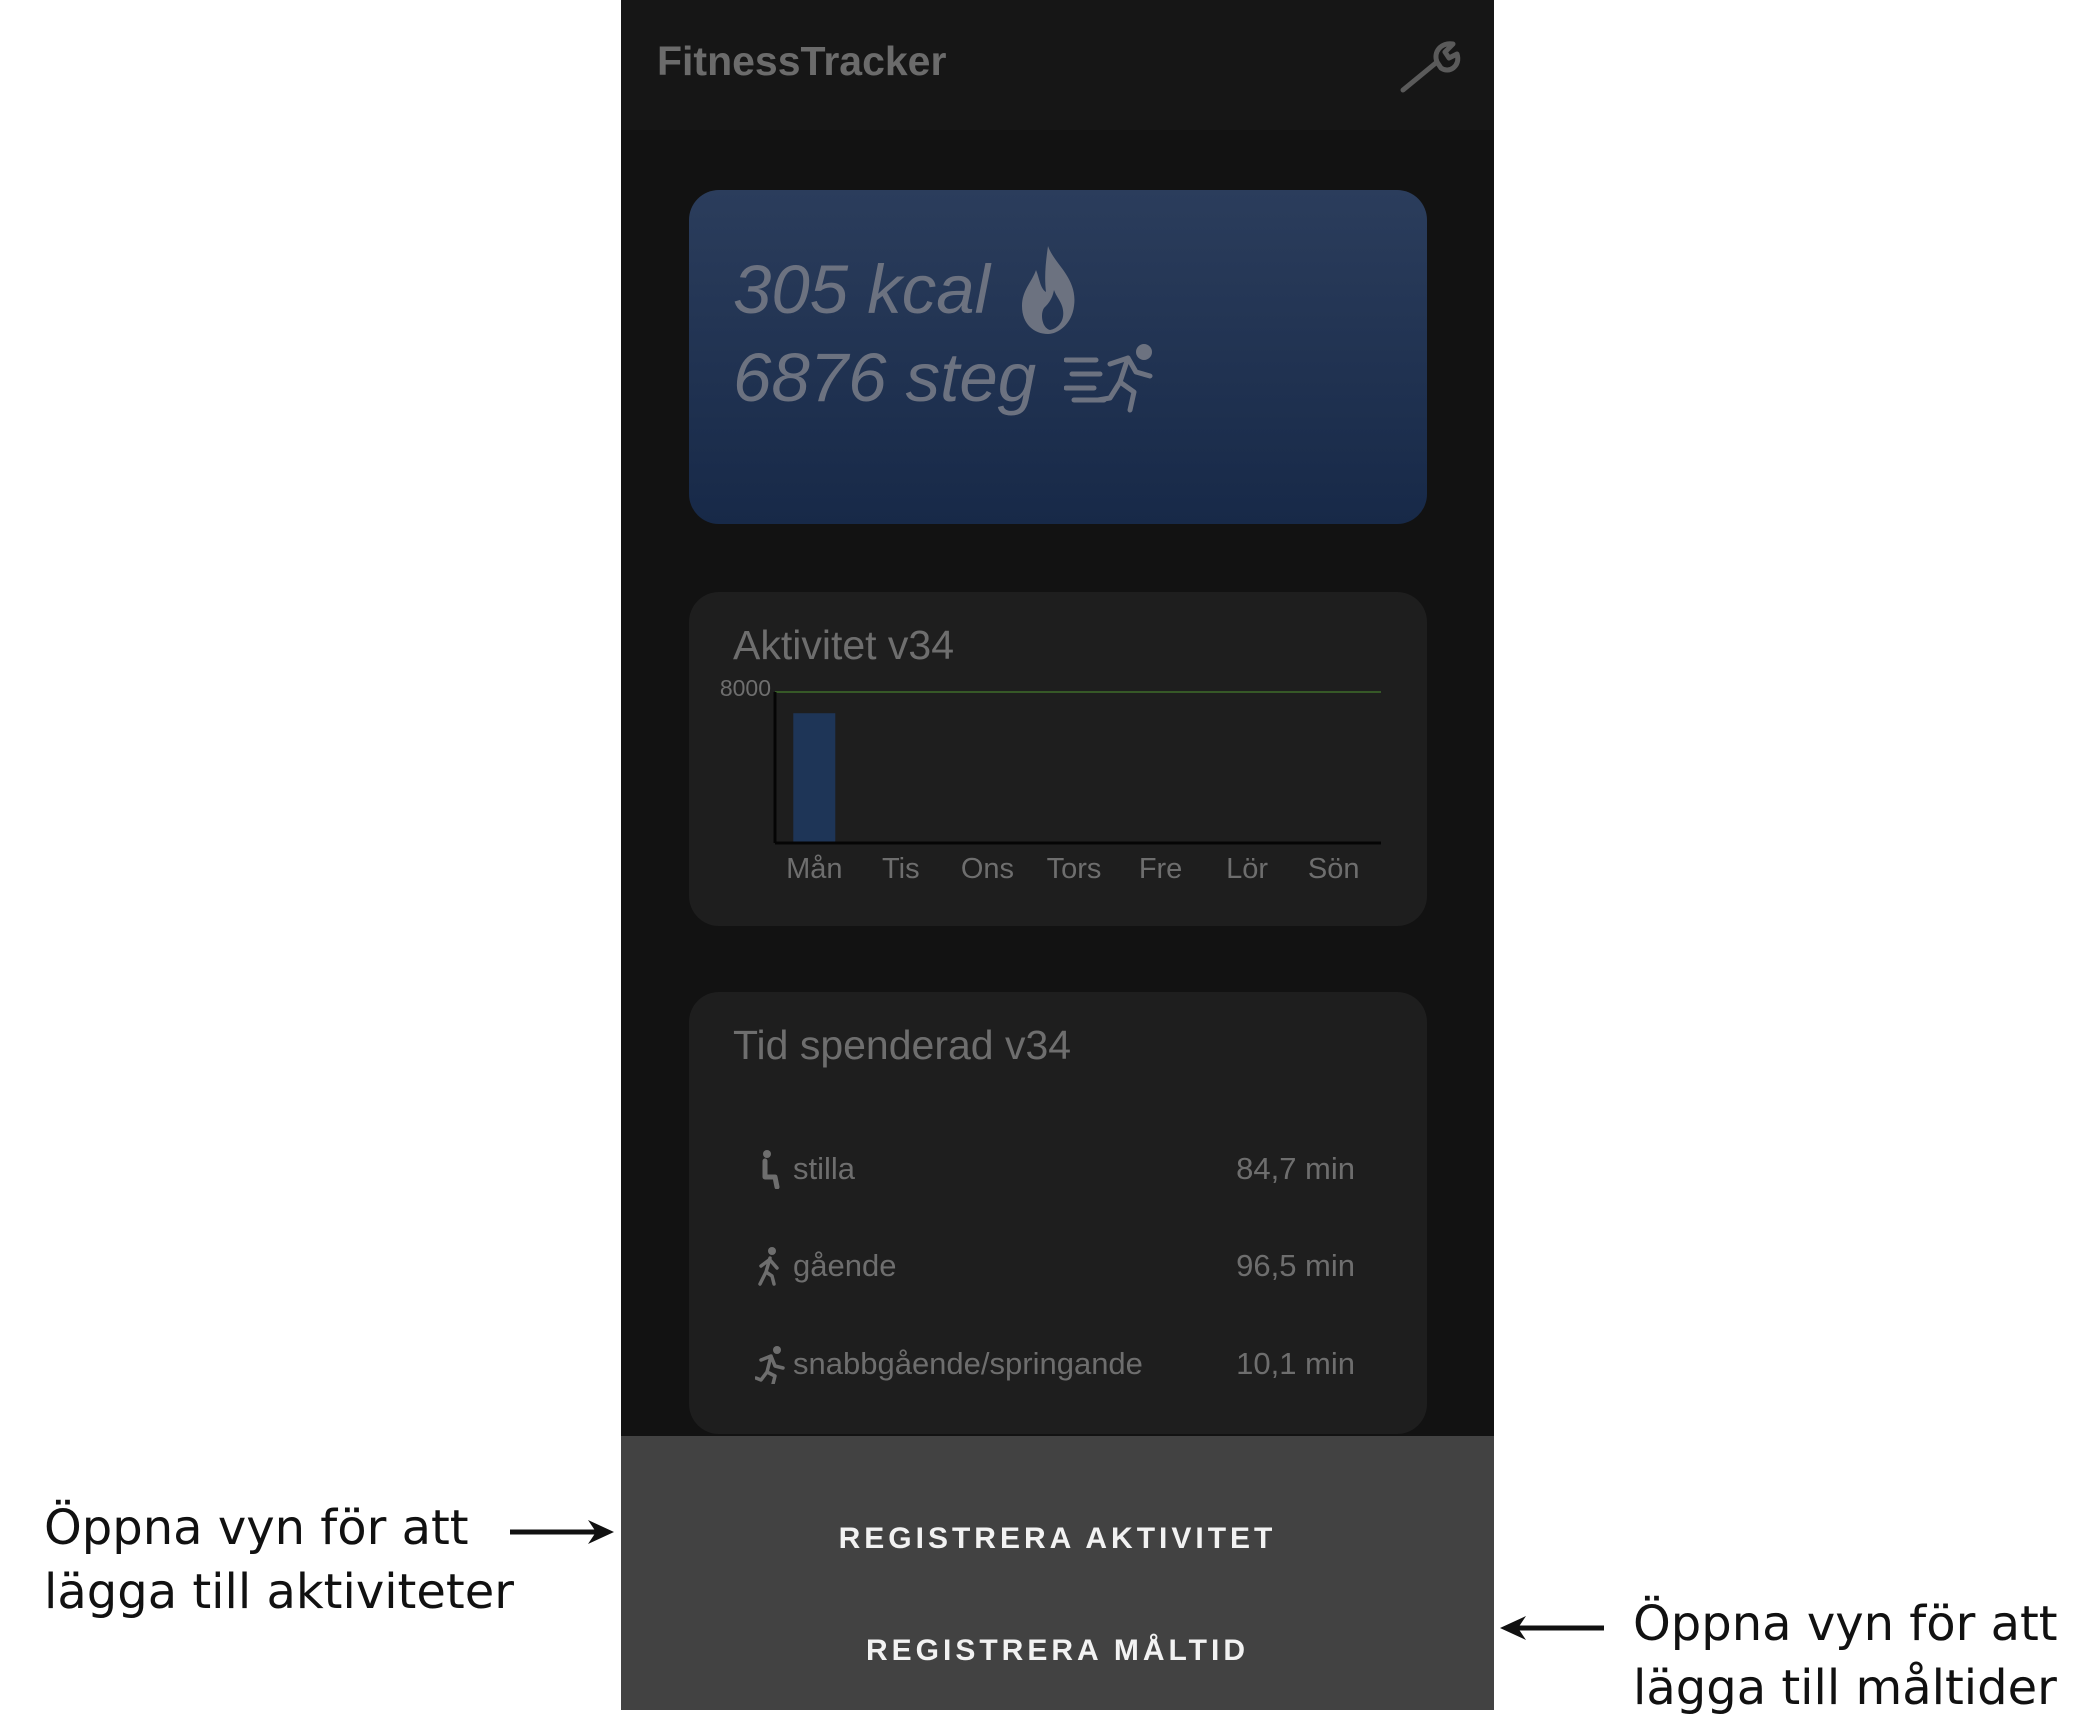  I want to click on arrow-left-icon, so click(1552, 1628).